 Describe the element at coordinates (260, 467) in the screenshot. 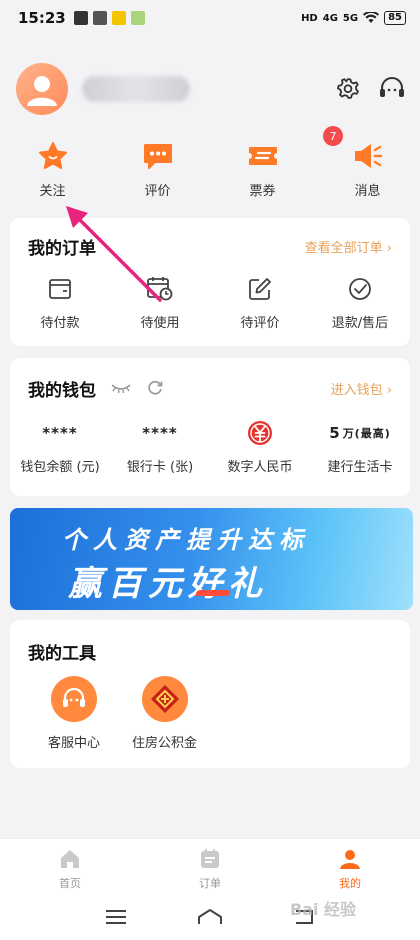

I see `wallet-item-label: 数字人民币` at that location.